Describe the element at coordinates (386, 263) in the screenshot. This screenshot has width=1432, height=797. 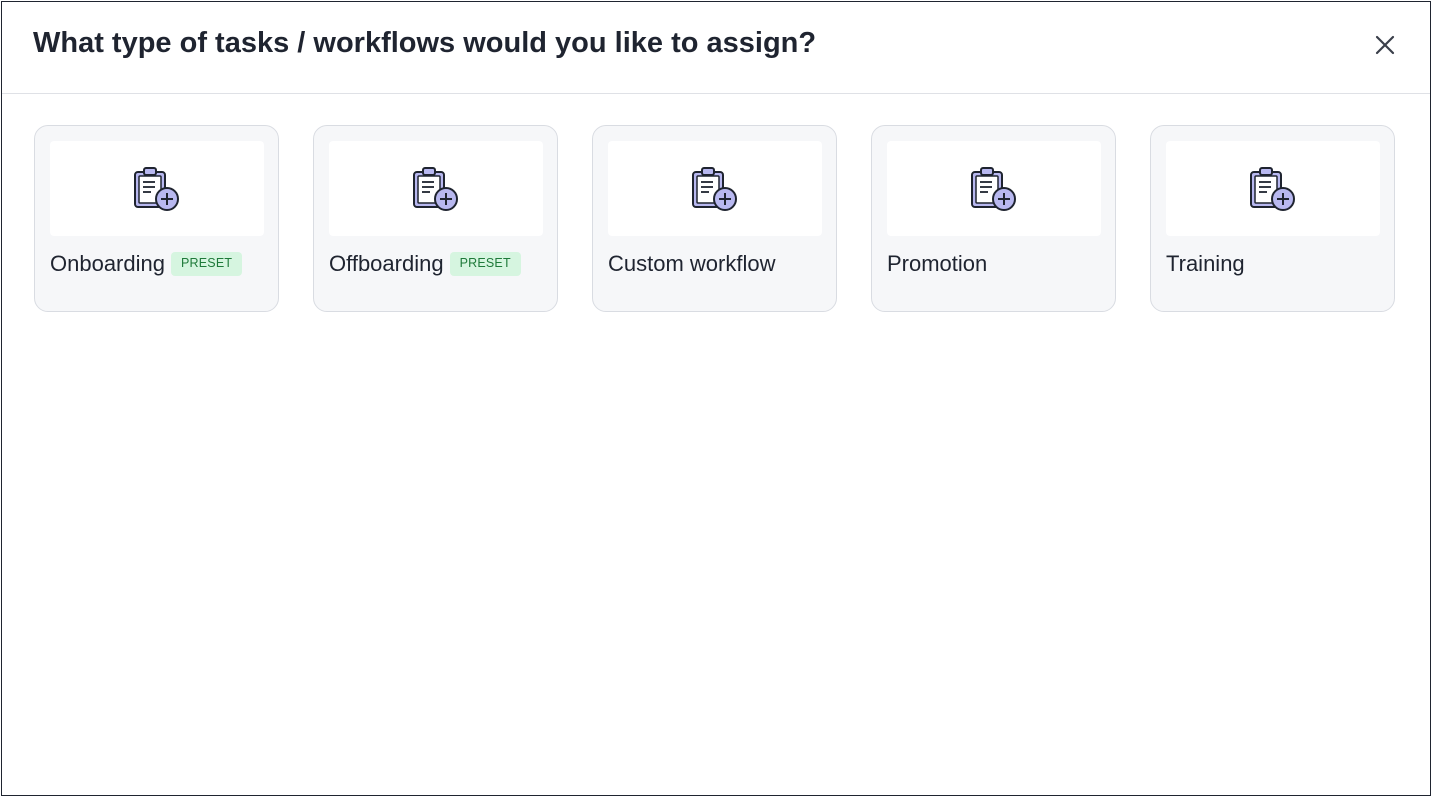
I see `card-label: Offboarding` at that location.